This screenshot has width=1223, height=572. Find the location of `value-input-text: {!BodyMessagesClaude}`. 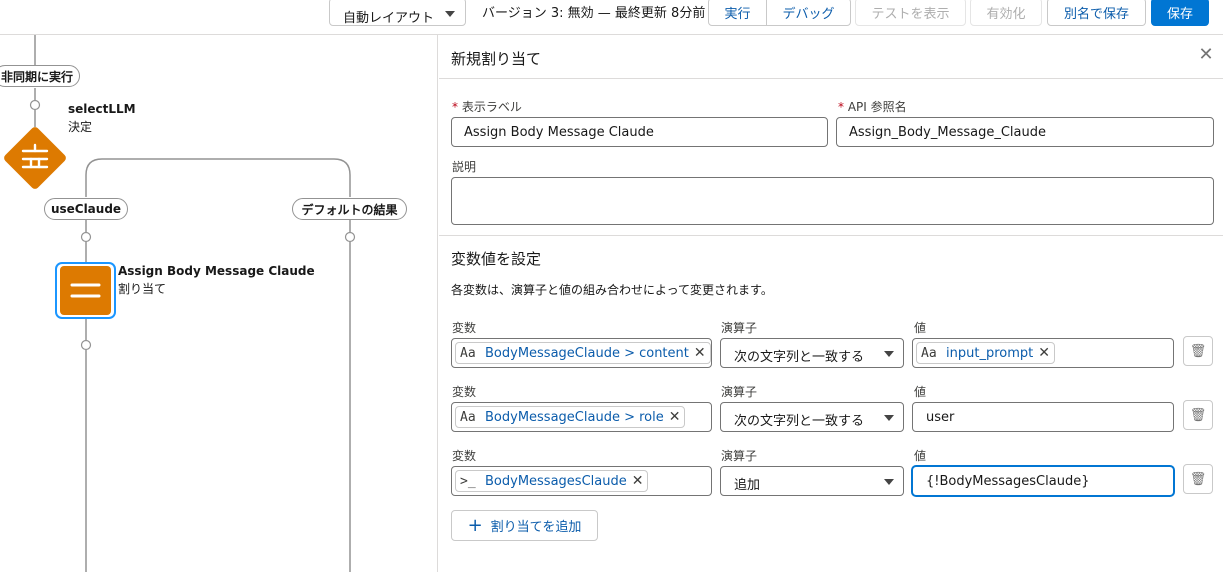

value-input-text: {!BodyMessagesClaude} is located at coordinates (1008, 481).